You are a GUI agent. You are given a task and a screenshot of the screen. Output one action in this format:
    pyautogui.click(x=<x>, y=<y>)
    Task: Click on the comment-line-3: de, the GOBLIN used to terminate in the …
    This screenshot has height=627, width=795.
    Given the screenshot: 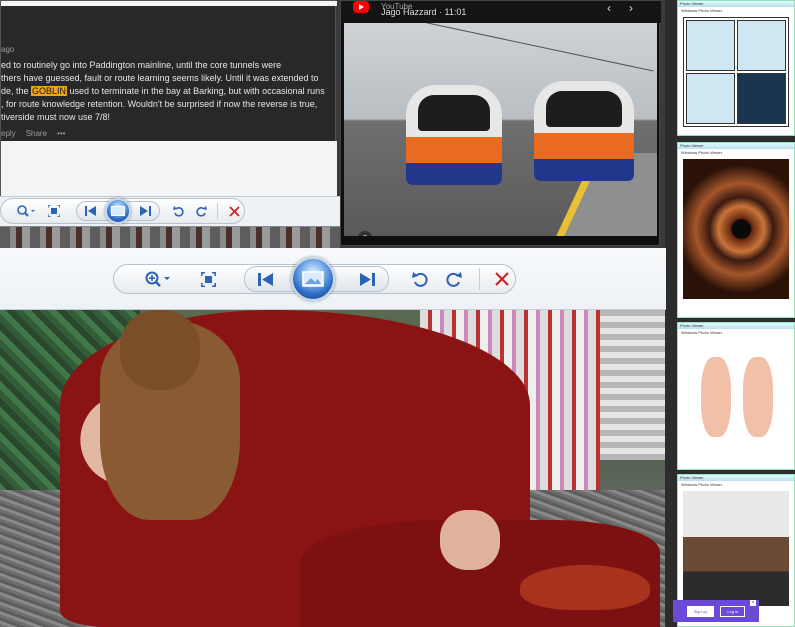 What is the action you would take?
    pyautogui.click(x=166, y=91)
    